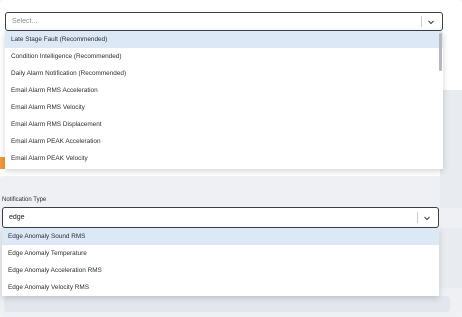 The height and width of the screenshot is (317, 462). What do you see at coordinates (224, 124) in the screenshot?
I see `option-email-alarm-rms-displacement: Email Alarm RMS Displacement` at bounding box center [224, 124].